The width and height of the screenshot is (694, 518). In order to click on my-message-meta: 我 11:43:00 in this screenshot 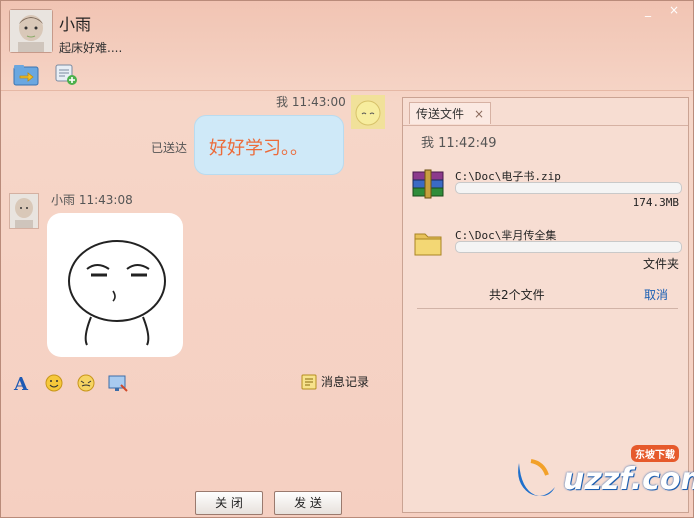, I will do `click(311, 102)`.